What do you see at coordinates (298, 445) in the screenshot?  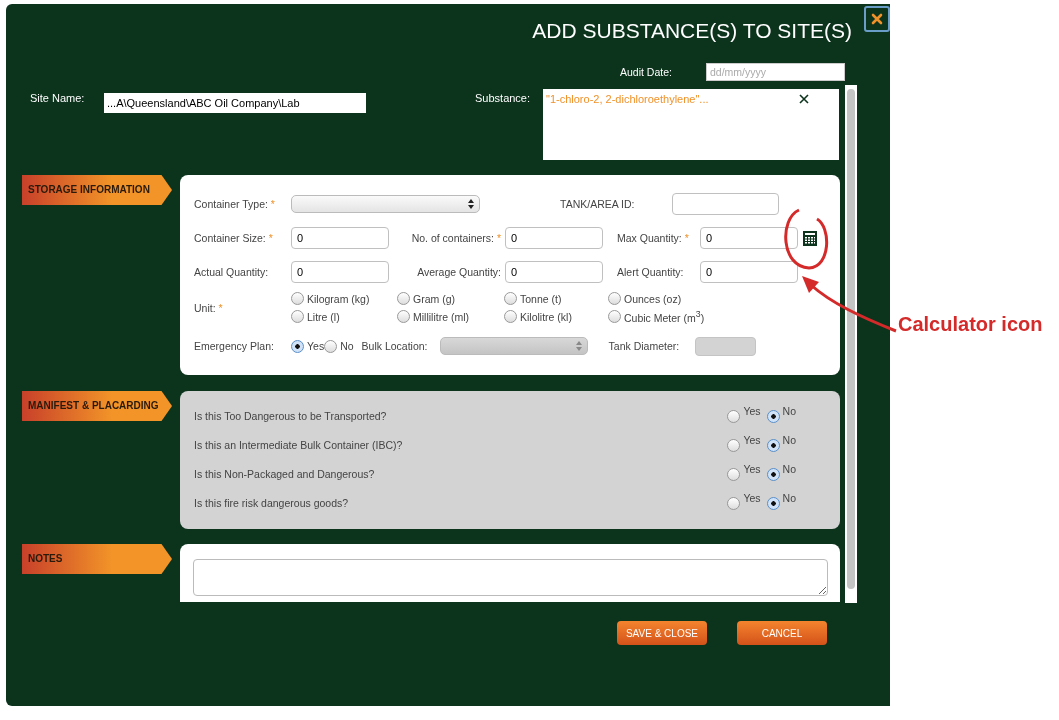 I see `question-text: Is this an Intermediate Bulk Container (IBC)?` at bounding box center [298, 445].